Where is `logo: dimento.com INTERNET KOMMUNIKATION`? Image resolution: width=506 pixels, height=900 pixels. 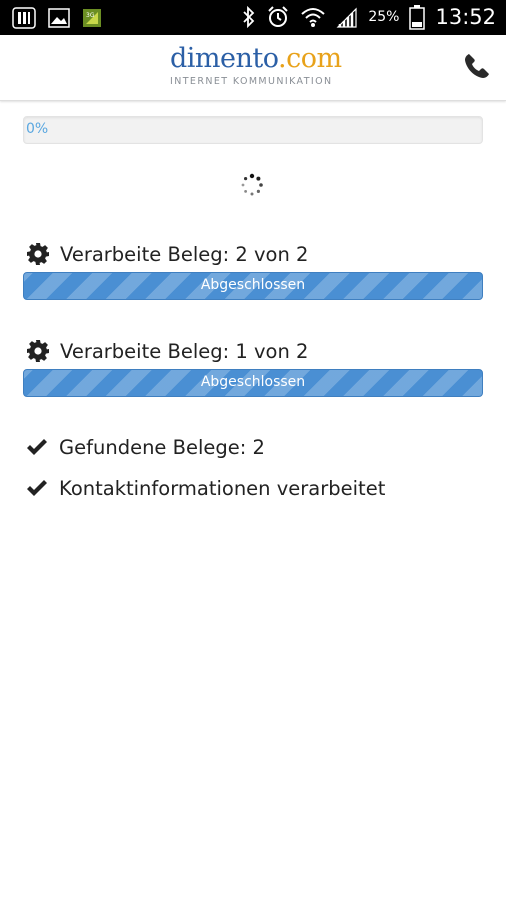 logo: dimento.com INTERNET KOMMUNIKATION is located at coordinates (256, 65).